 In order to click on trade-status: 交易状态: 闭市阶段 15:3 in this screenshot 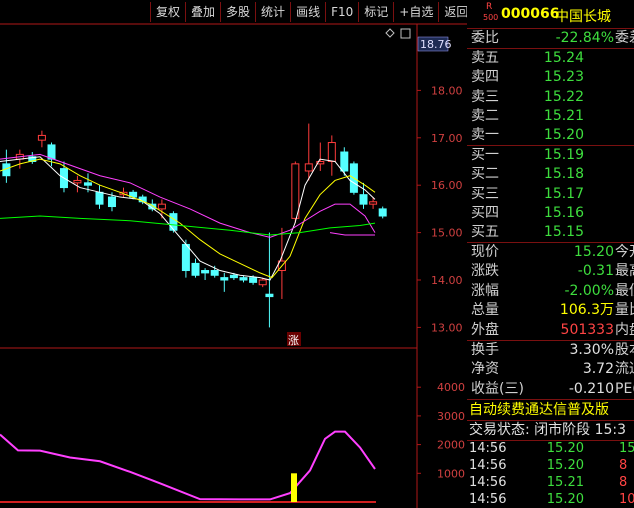, I will do `click(548, 430)`.